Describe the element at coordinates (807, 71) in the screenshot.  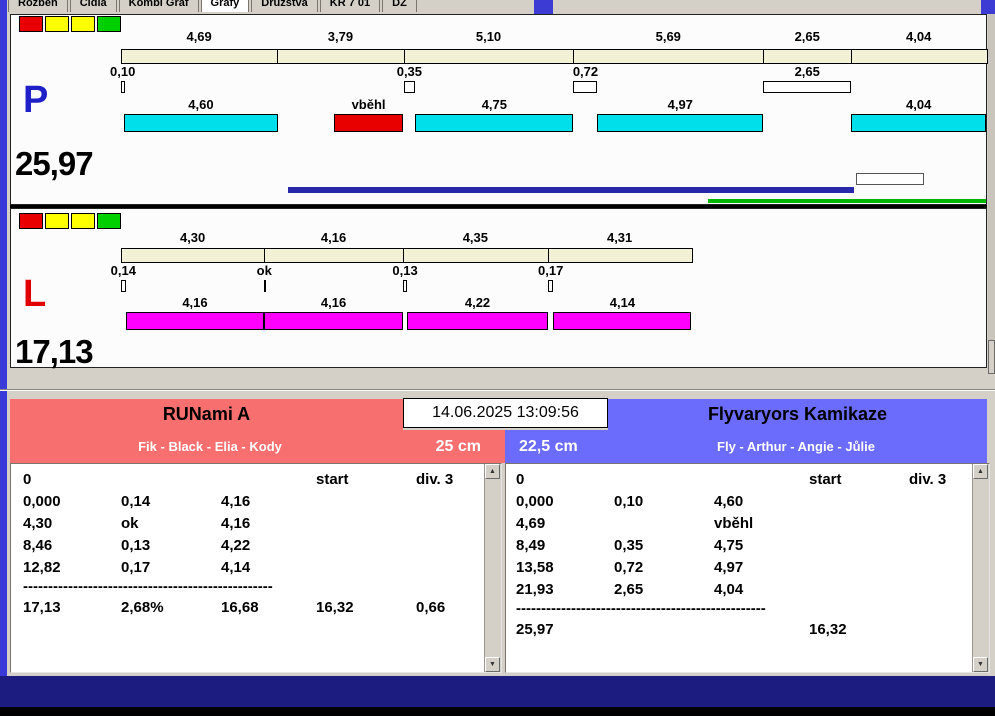
I see `changeover-time-label: 2,65` at that location.